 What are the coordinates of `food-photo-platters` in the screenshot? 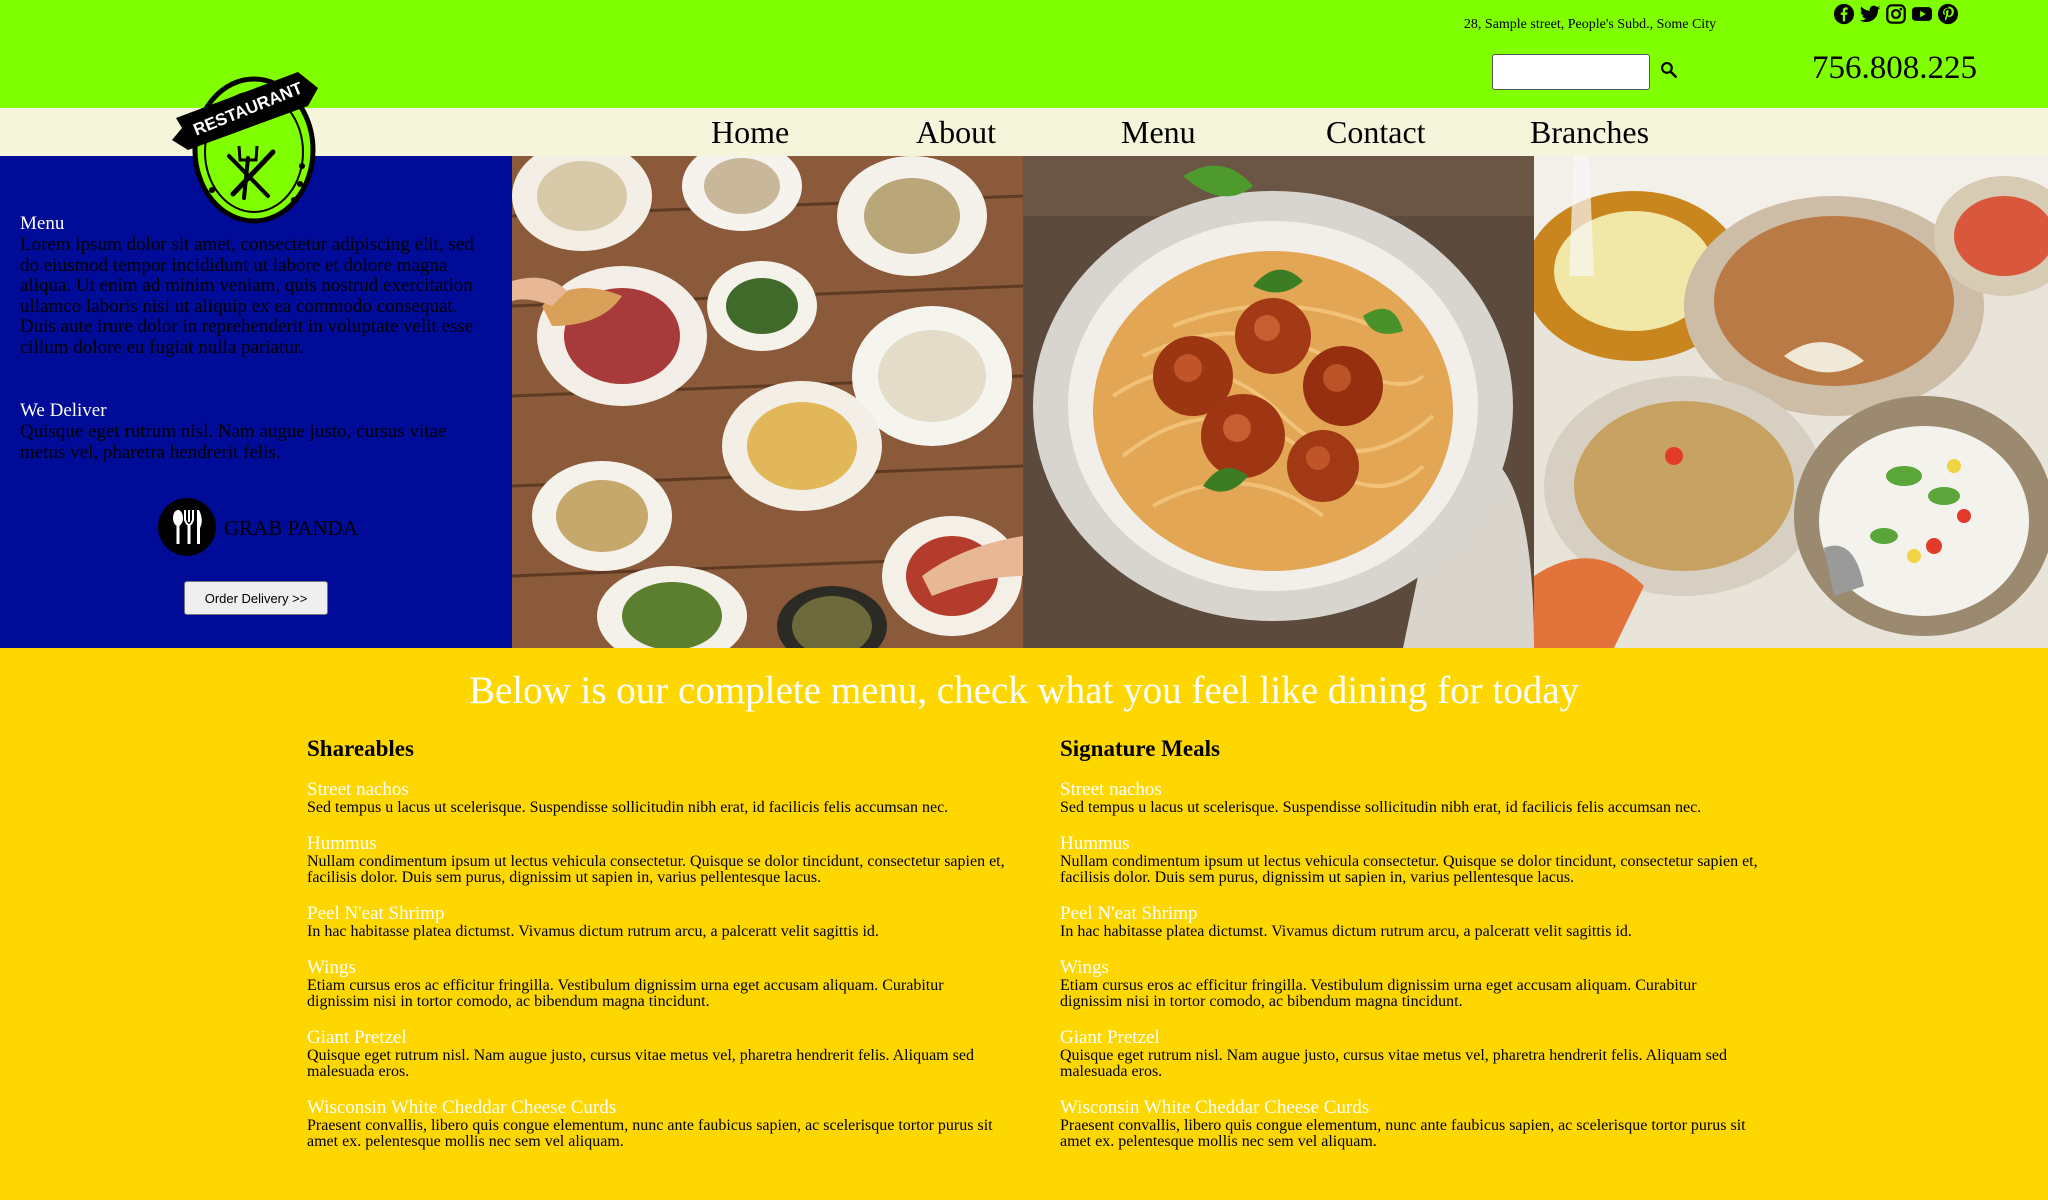 It's located at (767, 402).